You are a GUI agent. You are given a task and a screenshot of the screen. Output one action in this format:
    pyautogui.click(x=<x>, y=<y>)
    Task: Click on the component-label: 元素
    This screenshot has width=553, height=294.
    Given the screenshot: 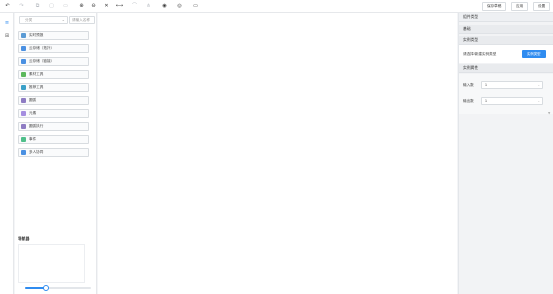 What is the action you would take?
    pyautogui.click(x=33, y=113)
    